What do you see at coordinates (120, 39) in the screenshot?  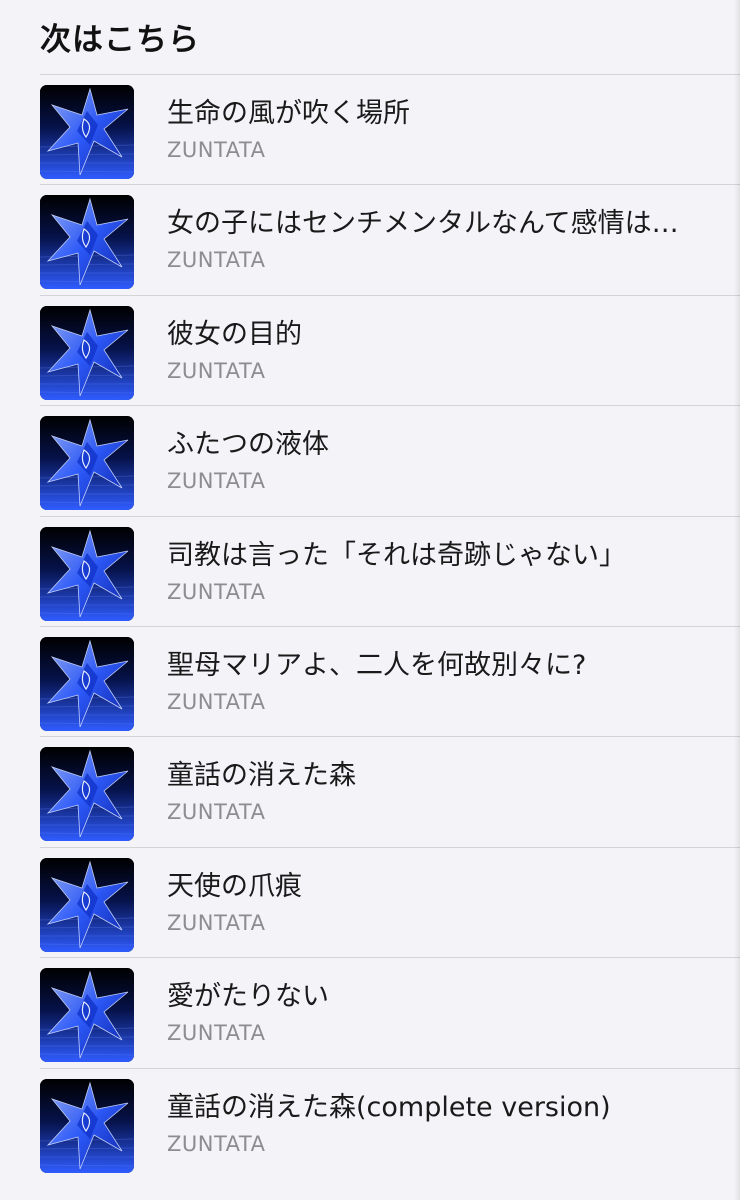 I see `up-next-title: 次はこちら` at bounding box center [120, 39].